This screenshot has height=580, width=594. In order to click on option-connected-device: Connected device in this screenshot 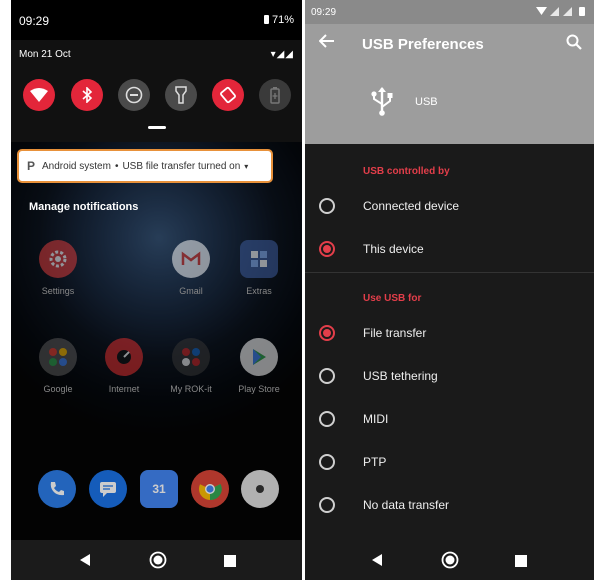, I will do `click(449, 206)`.